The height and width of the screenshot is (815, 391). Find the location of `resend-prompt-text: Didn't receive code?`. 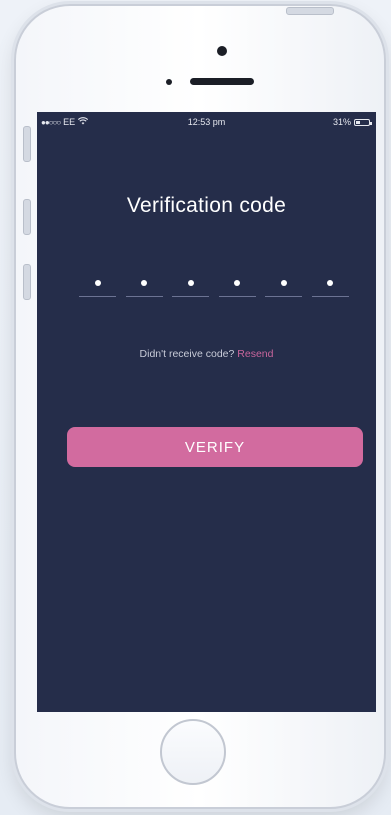

resend-prompt-text: Didn't receive code? is located at coordinates (187, 354).